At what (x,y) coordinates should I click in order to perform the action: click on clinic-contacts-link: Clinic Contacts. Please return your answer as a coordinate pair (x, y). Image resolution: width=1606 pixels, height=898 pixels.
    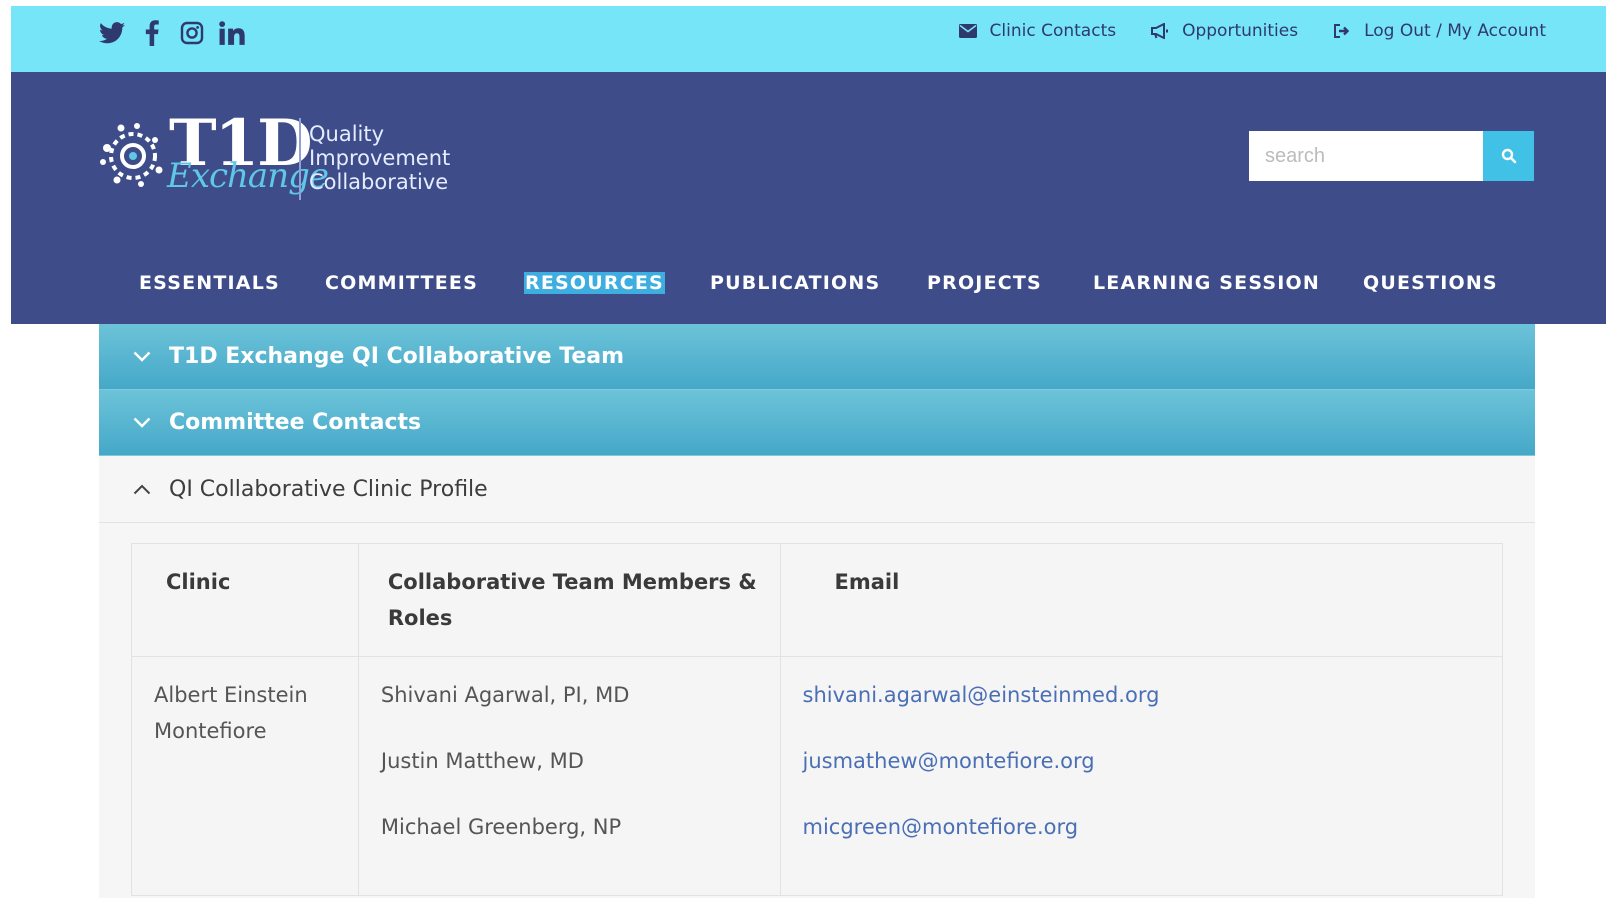
    Looking at the image, I should click on (1037, 31).